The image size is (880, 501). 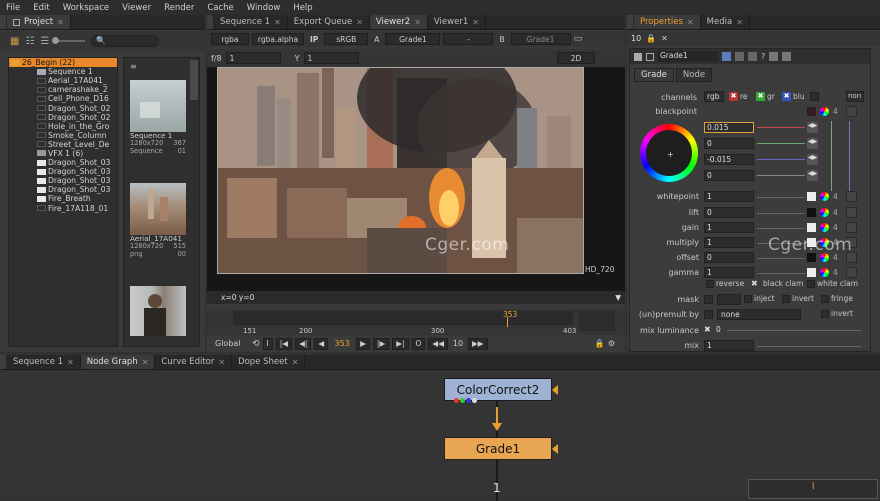 What do you see at coordinates (814, 96) in the screenshot?
I see `alpha-checkbox` at bounding box center [814, 96].